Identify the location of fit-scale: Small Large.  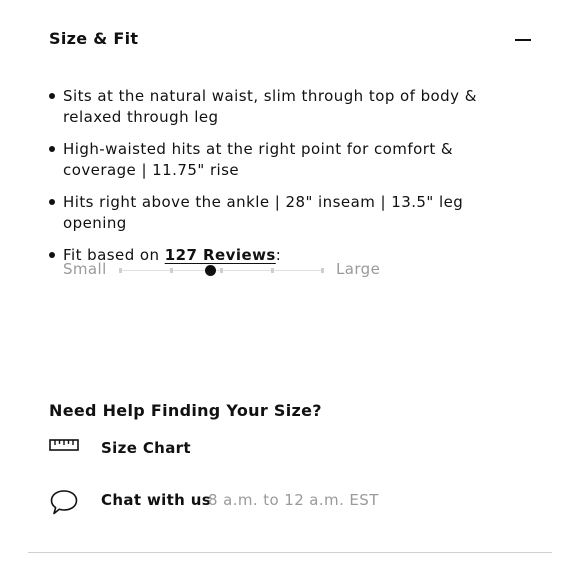
(228, 270).